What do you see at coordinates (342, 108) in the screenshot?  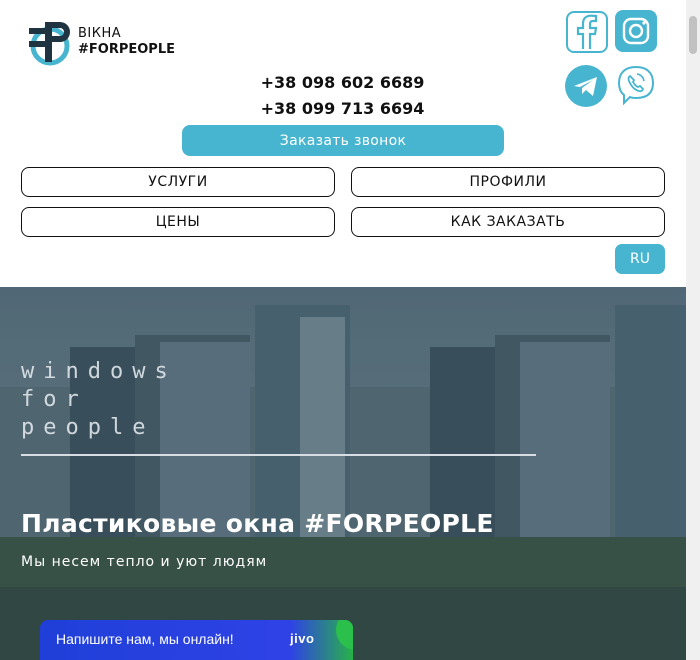 I see `phone-number-2: +38 099 713 6694` at bounding box center [342, 108].